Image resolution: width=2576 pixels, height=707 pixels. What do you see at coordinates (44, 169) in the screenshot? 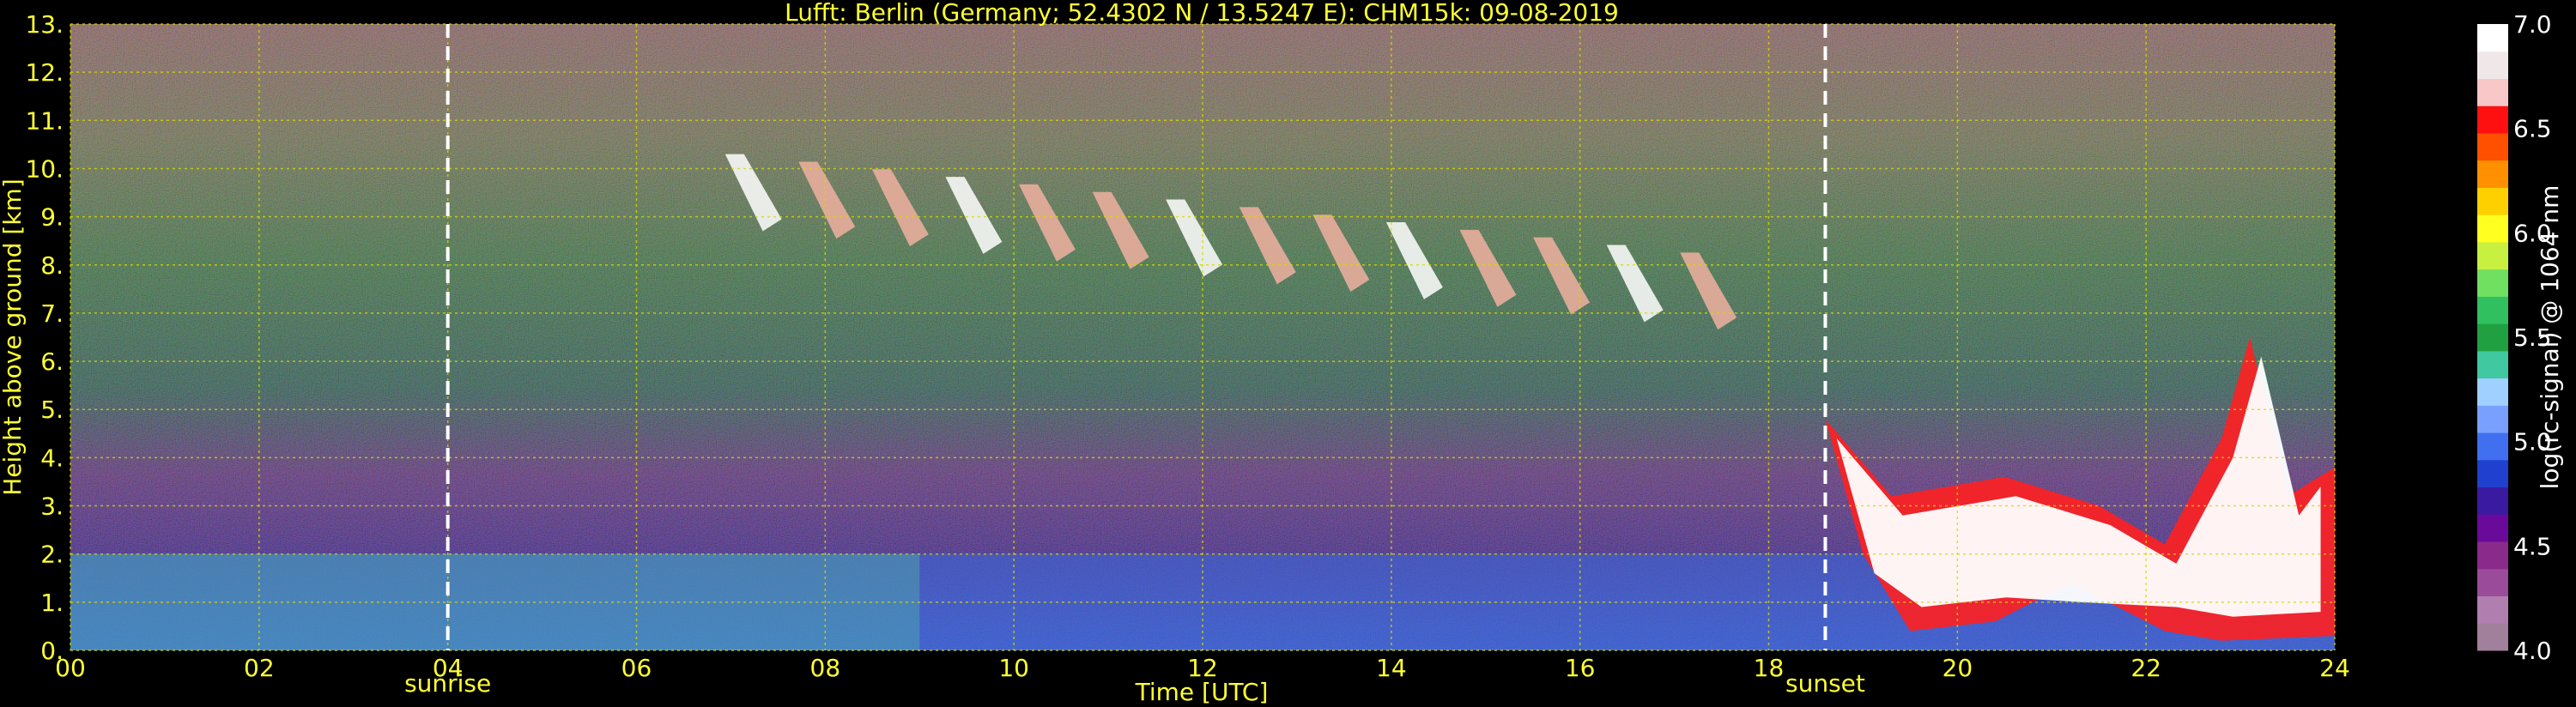
I see `y-tick-label: 10.` at bounding box center [44, 169].